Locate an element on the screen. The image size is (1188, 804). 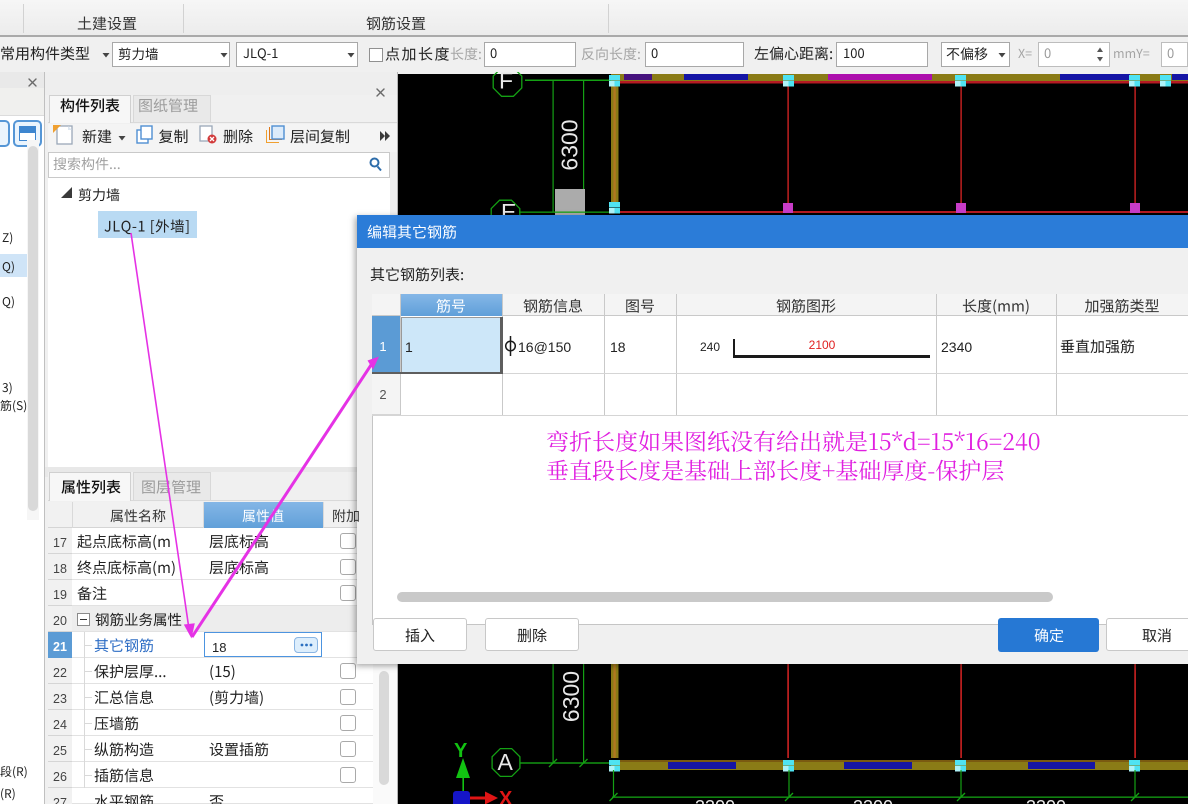
svg-text: 2100 is located at coordinates (822, 345).